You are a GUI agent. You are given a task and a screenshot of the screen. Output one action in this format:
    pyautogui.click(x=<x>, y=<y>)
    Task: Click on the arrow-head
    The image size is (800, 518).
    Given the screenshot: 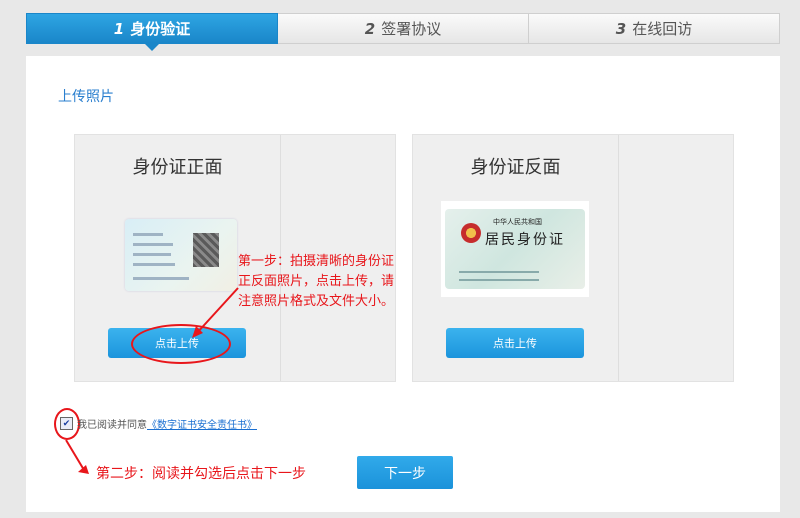 What is the action you would take?
    pyautogui.click(x=83, y=469)
    